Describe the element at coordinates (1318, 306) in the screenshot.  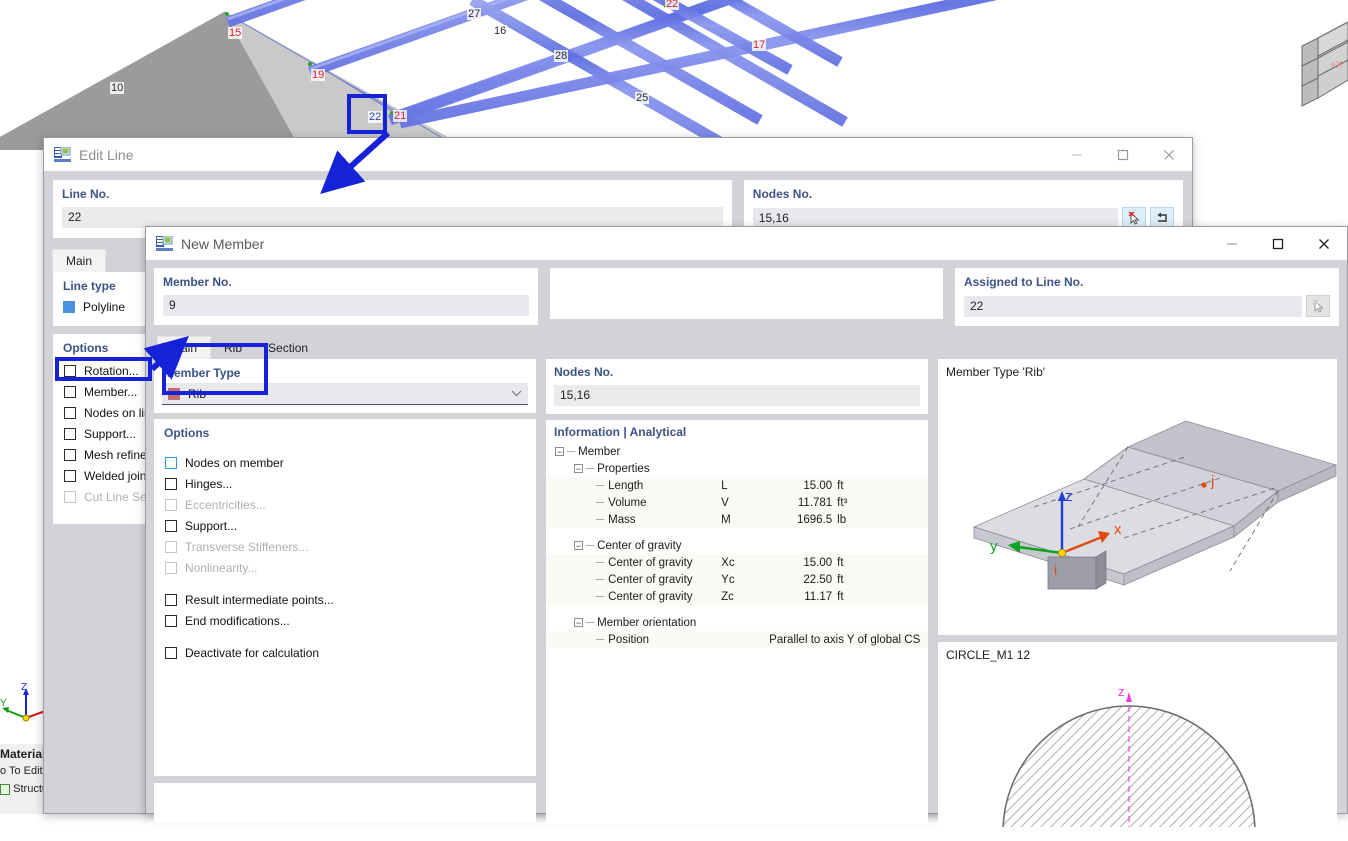
I see `pick-cursor-icon` at that location.